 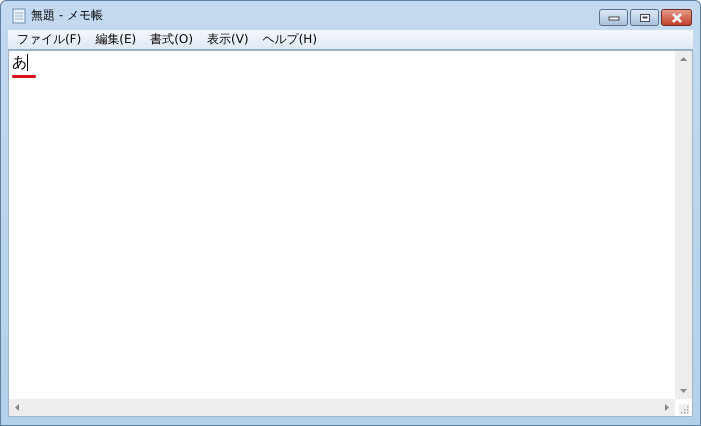 What do you see at coordinates (290, 39) in the screenshot?
I see `menu-item: ヘルプ(H)` at bounding box center [290, 39].